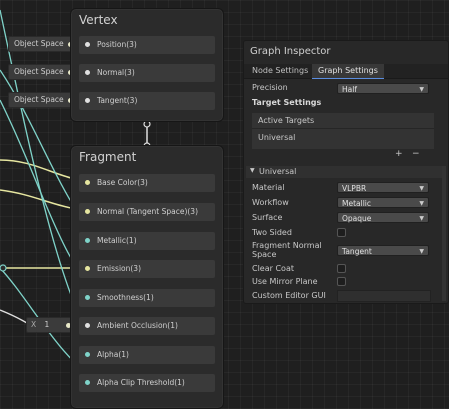 Image resolution: width=449 pixels, height=409 pixels. I want to click on fragment-slot-base-color: Base Color(3), so click(147, 183).